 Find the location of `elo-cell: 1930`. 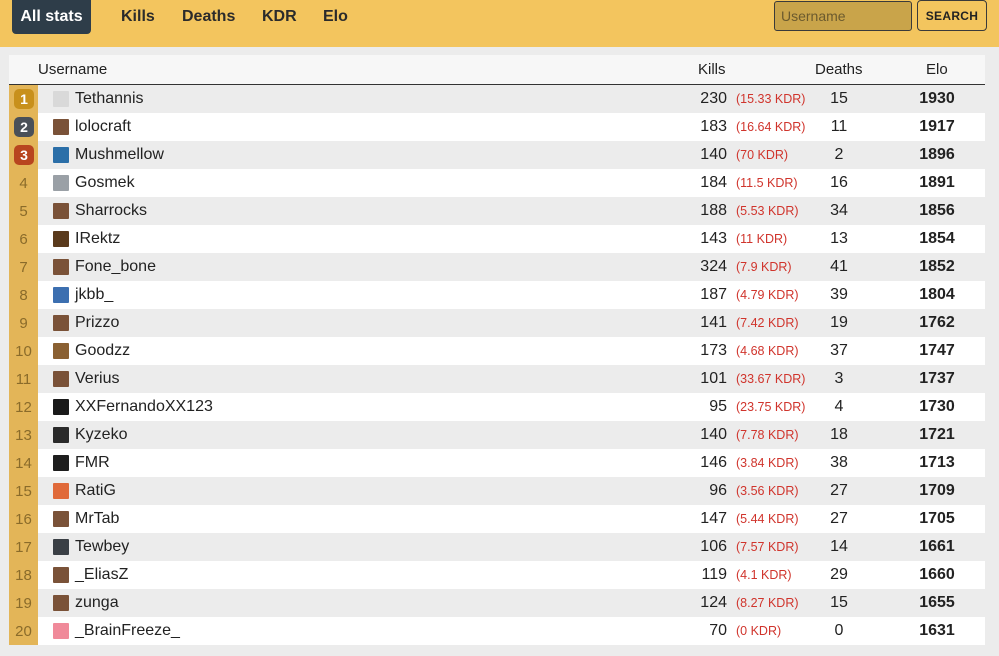

elo-cell: 1930 is located at coordinates (937, 98).